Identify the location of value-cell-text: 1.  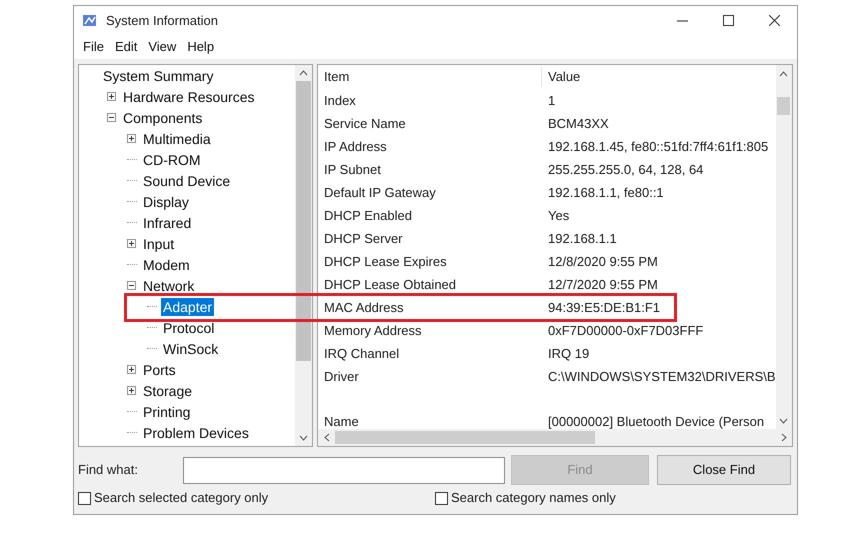
(551, 101).